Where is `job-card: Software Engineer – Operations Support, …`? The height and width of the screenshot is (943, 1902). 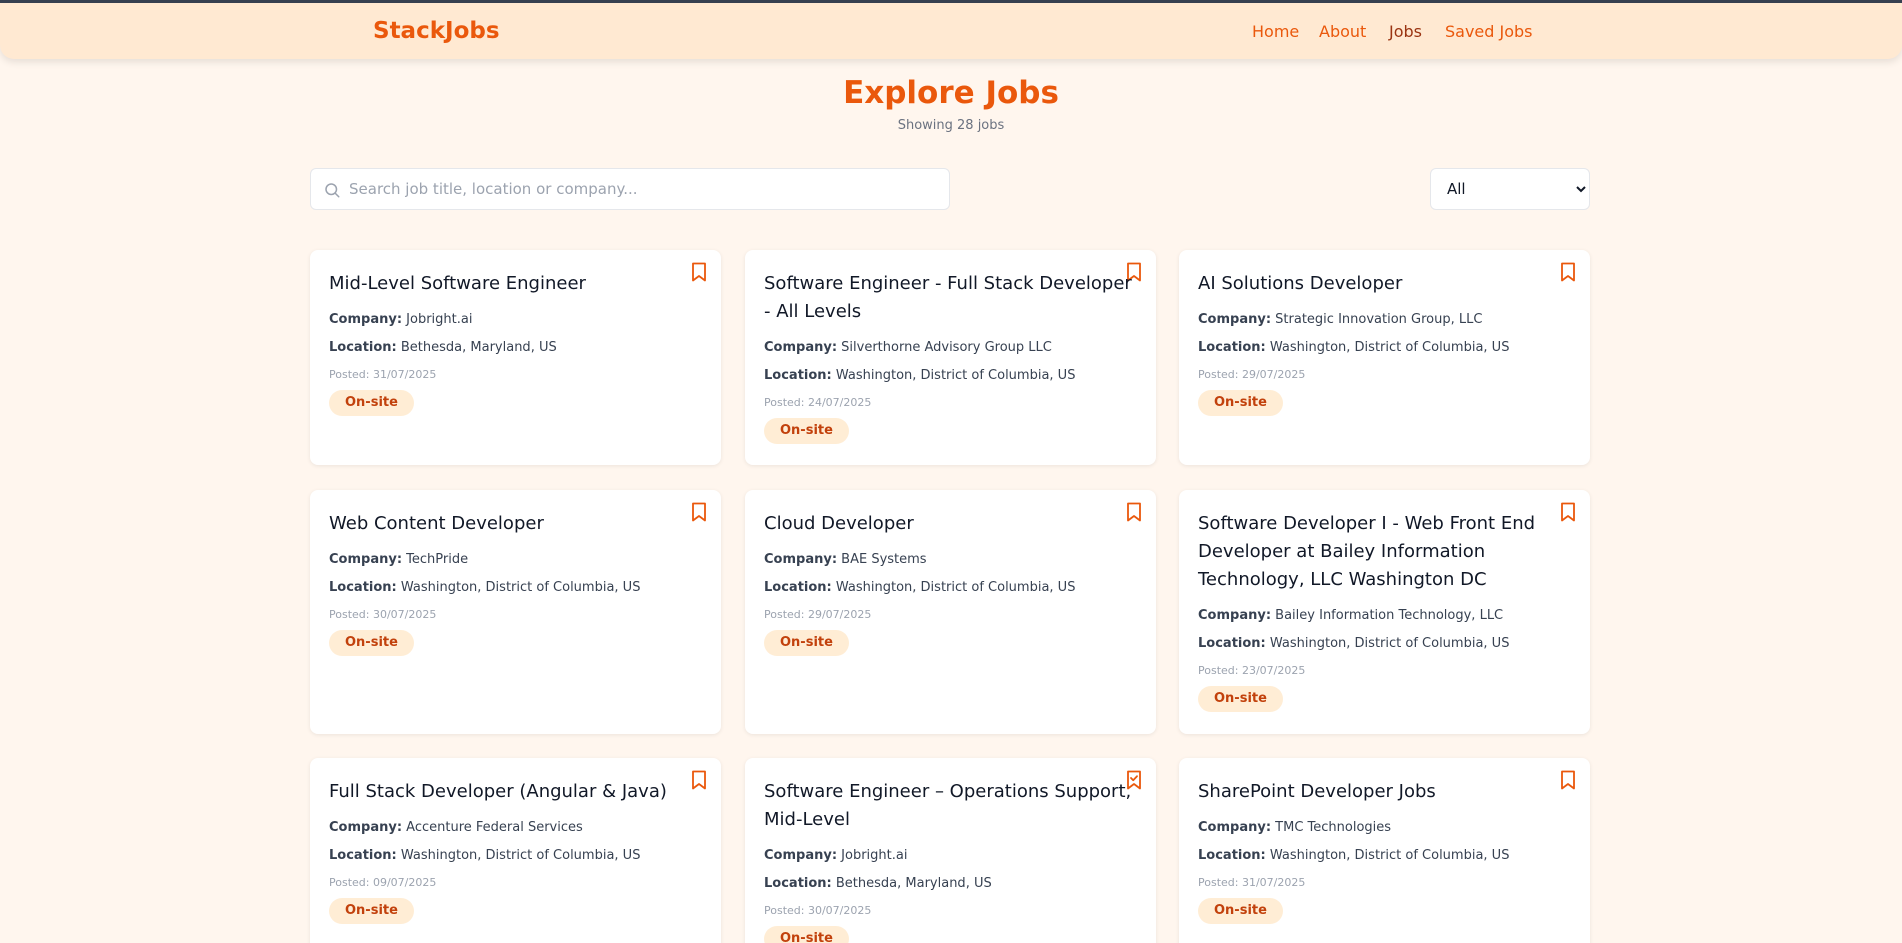
job-card: Software Engineer – Operations Support, … is located at coordinates (950, 850).